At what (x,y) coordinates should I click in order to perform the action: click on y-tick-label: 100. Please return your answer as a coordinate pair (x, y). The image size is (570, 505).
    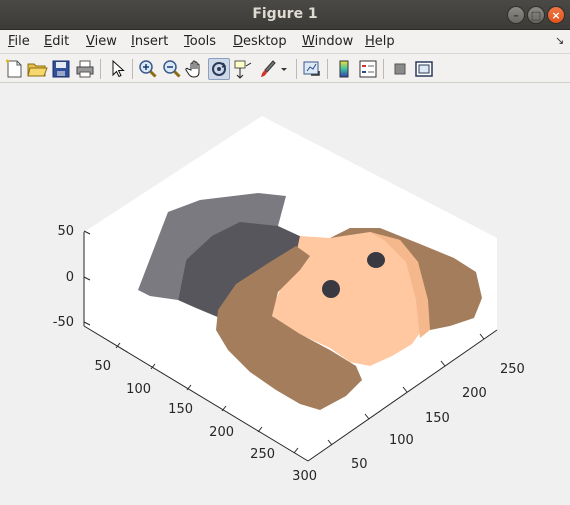
    Looking at the image, I should click on (138, 389).